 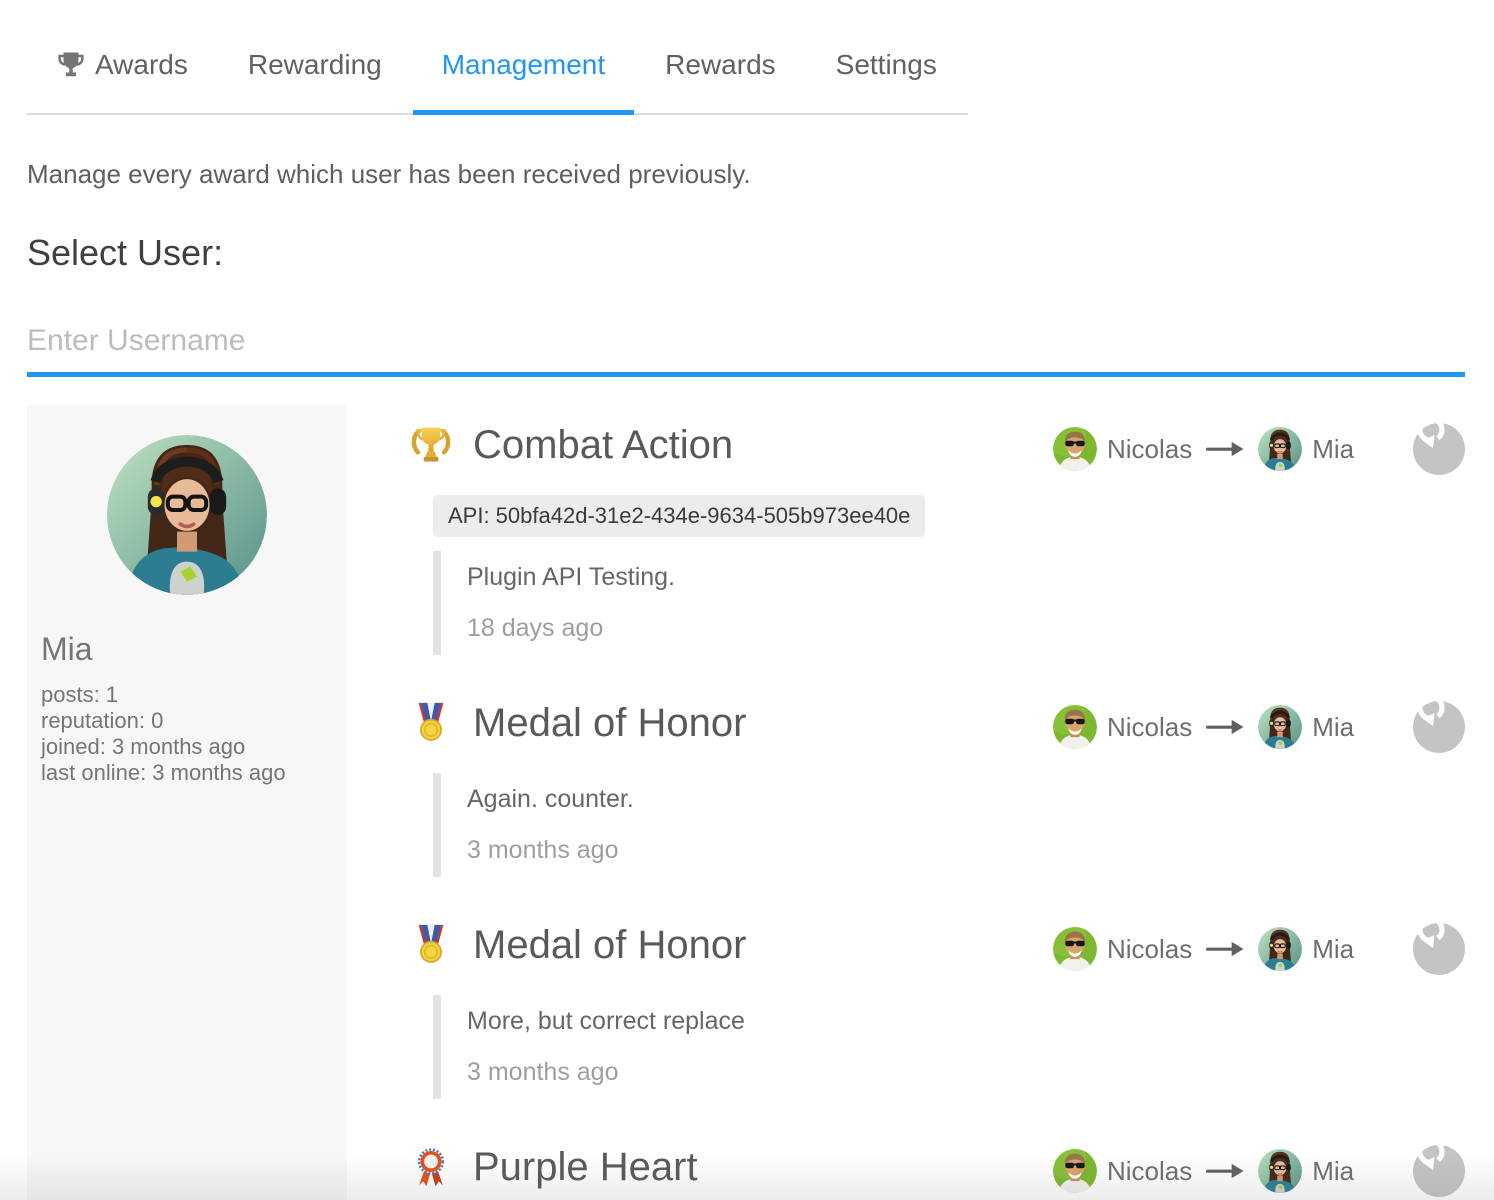 I want to click on tab-label: Rewarding, so click(x=314, y=64).